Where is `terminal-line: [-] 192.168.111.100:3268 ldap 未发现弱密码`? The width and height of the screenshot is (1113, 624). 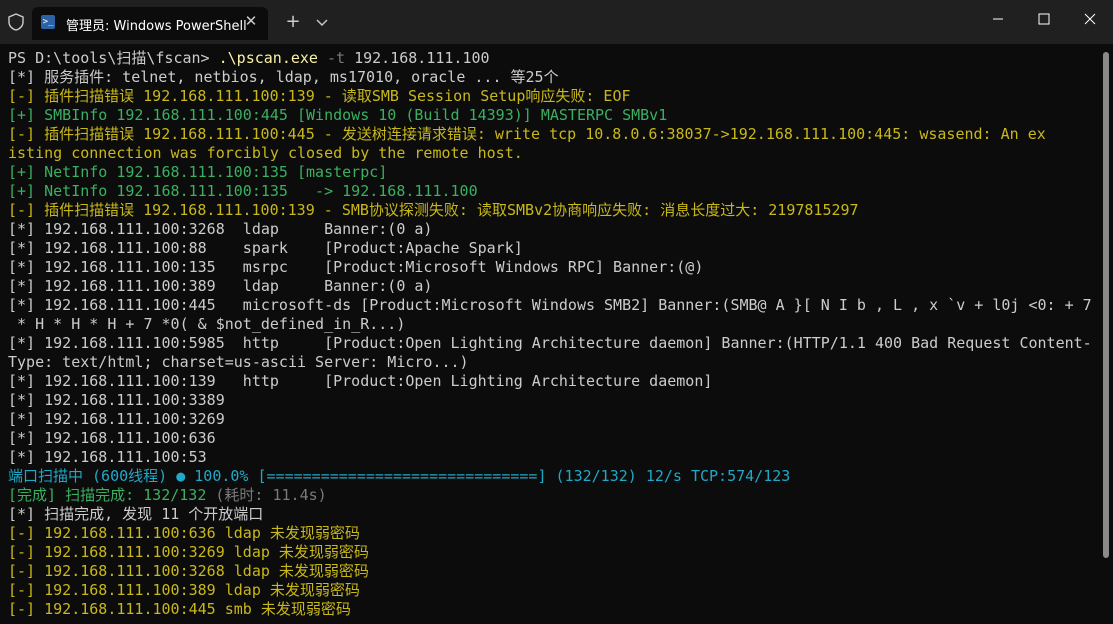
terminal-line: [-] 192.168.111.100:3268 ldap 未发现弱密码 is located at coordinates (188, 571).